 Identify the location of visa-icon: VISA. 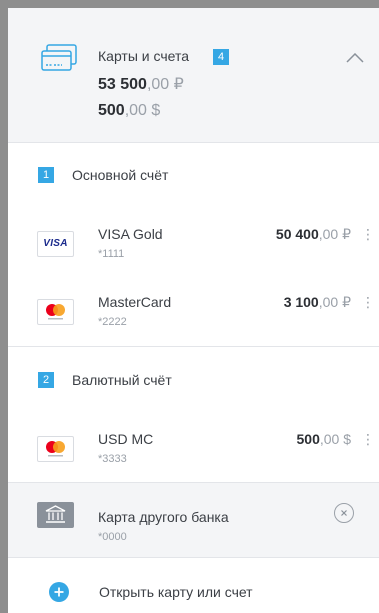
(55, 244).